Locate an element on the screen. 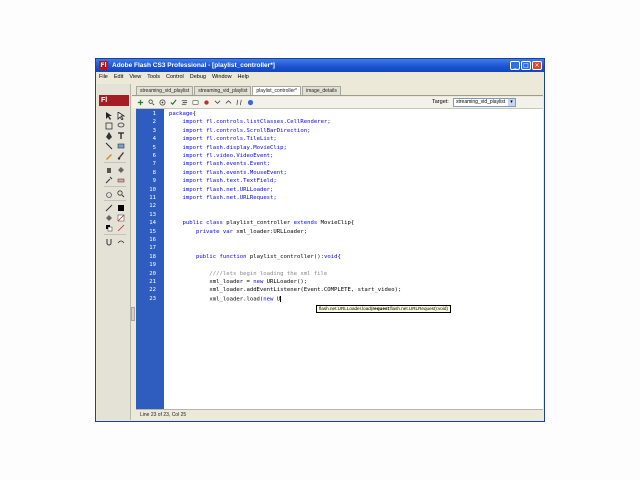 This screenshot has width=640, height=480. line-number: 17 is located at coordinates (152, 248).